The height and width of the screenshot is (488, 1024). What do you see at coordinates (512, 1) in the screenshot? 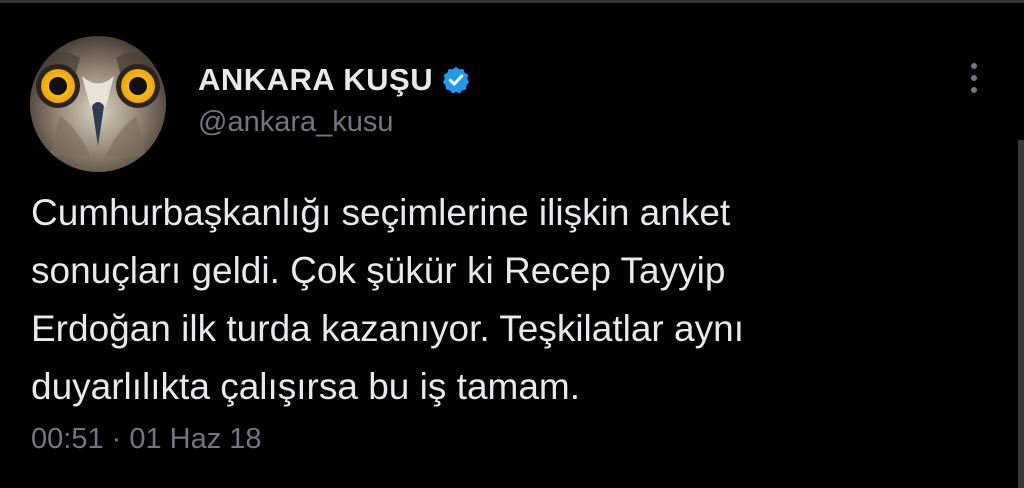
I see `top-divider` at bounding box center [512, 1].